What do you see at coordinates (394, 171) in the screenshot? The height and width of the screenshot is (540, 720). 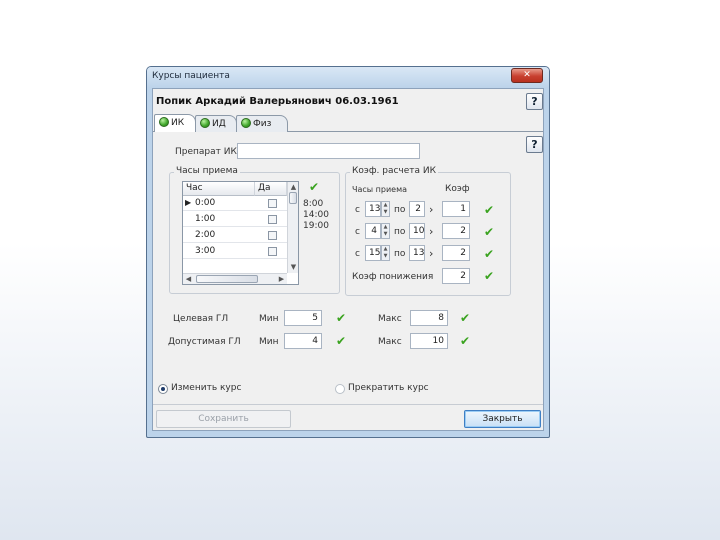 I see `coefficients-title: Коэф. расчета ИК` at bounding box center [394, 171].